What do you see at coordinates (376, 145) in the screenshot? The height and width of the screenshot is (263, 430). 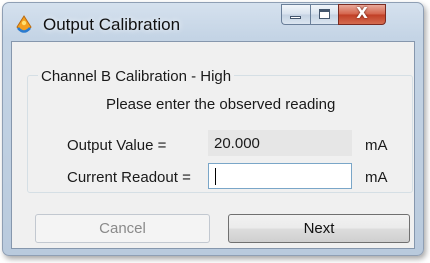 I see `output-value-unit: mA` at bounding box center [376, 145].